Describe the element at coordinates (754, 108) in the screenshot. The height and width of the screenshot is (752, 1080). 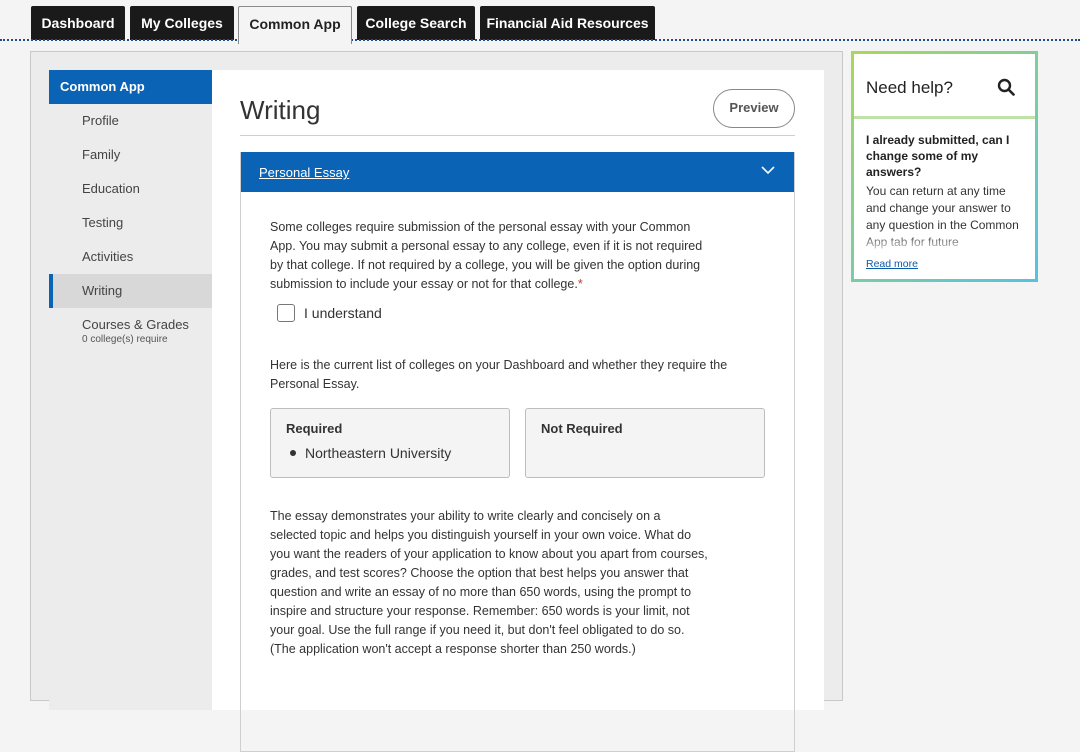
I see `preview-button: Preview` at that location.